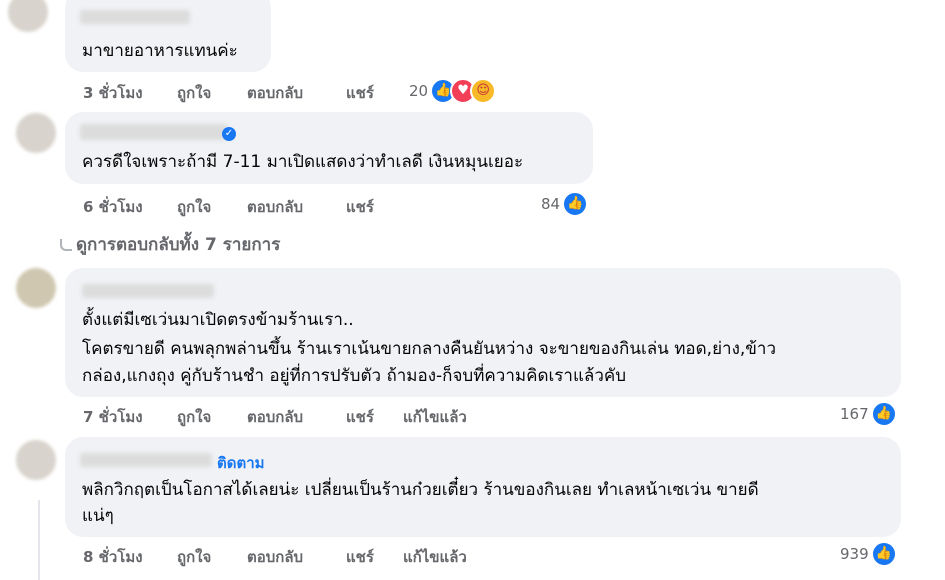 The image size is (945, 580). I want to click on comment-actions: 8 ชั่วโมง ถูกใจ ตอบกลับ แชร์ แก้ไขแล้ว, so click(293, 556).